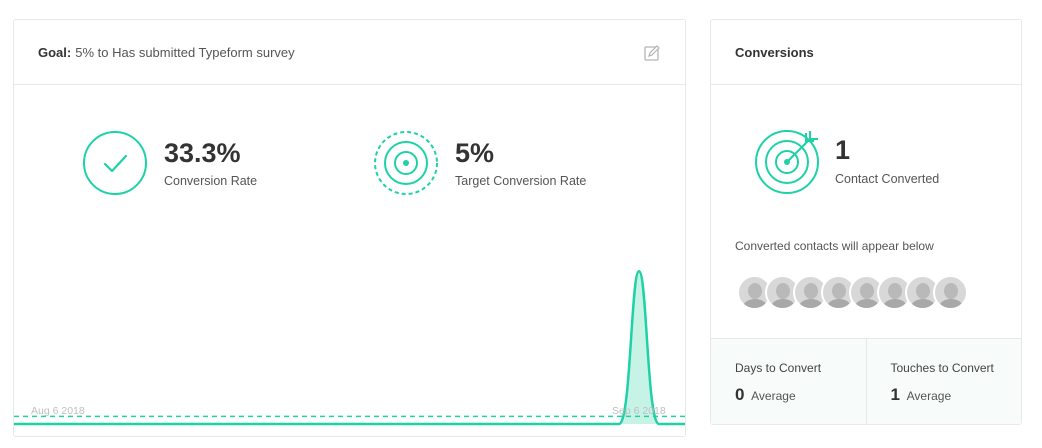 The width and height of the screenshot is (1042, 448). I want to click on touches-to-convert-unit: Average, so click(929, 396).